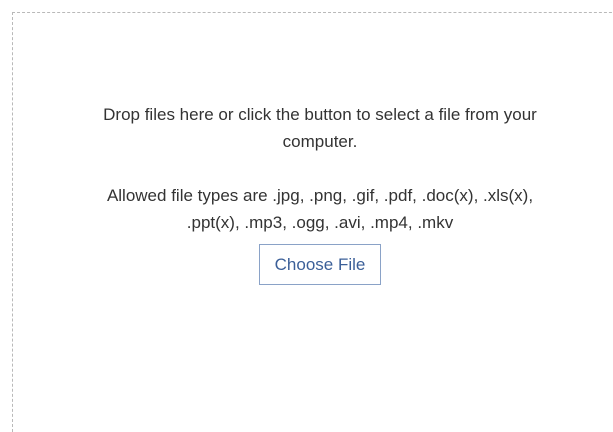 The height and width of the screenshot is (432, 613). What do you see at coordinates (320, 141) in the screenshot?
I see `drop-instruction-line-2: computer.` at bounding box center [320, 141].